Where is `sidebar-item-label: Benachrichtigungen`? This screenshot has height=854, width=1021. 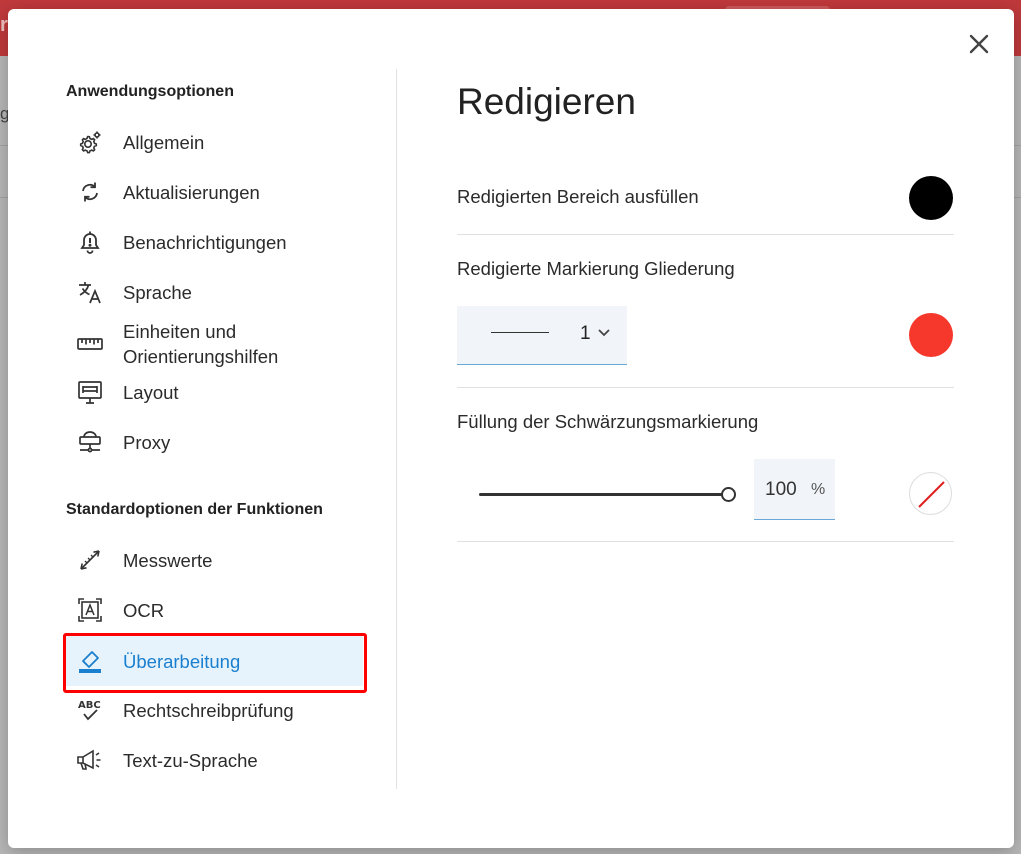 sidebar-item-label: Benachrichtigungen is located at coordinates (205, 242).